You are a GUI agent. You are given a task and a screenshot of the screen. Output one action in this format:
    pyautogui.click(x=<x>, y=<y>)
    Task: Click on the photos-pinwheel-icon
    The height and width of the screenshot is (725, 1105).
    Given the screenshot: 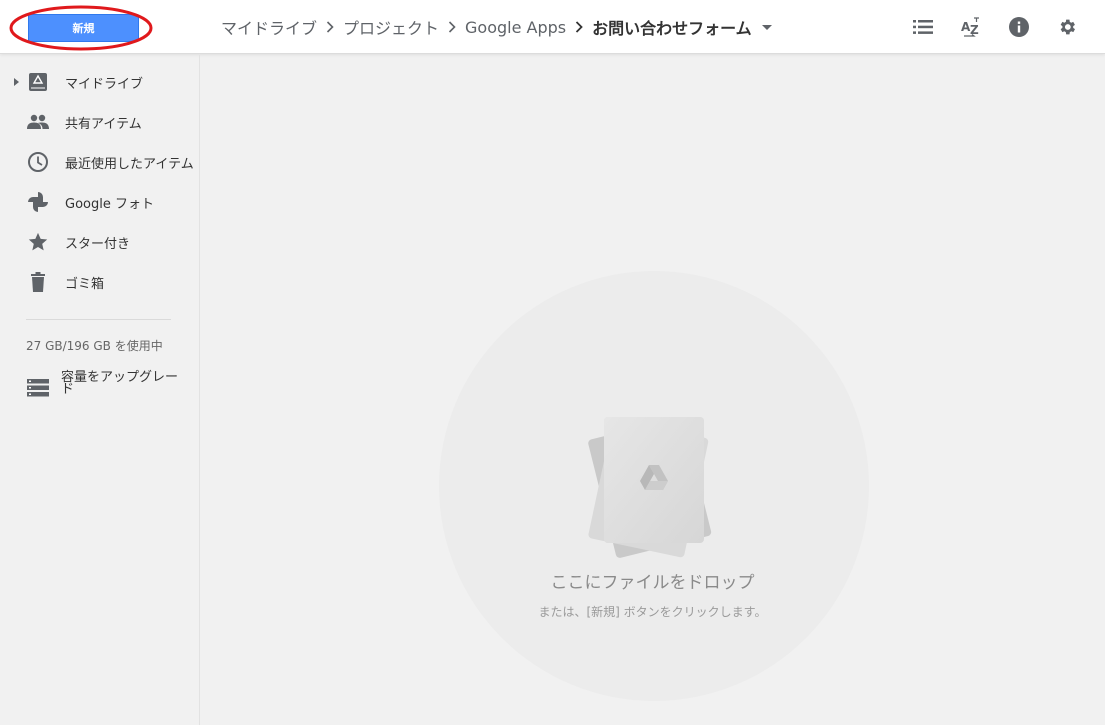 What is the action you would take?
    pyautogui.click(x=38, y=202)
    